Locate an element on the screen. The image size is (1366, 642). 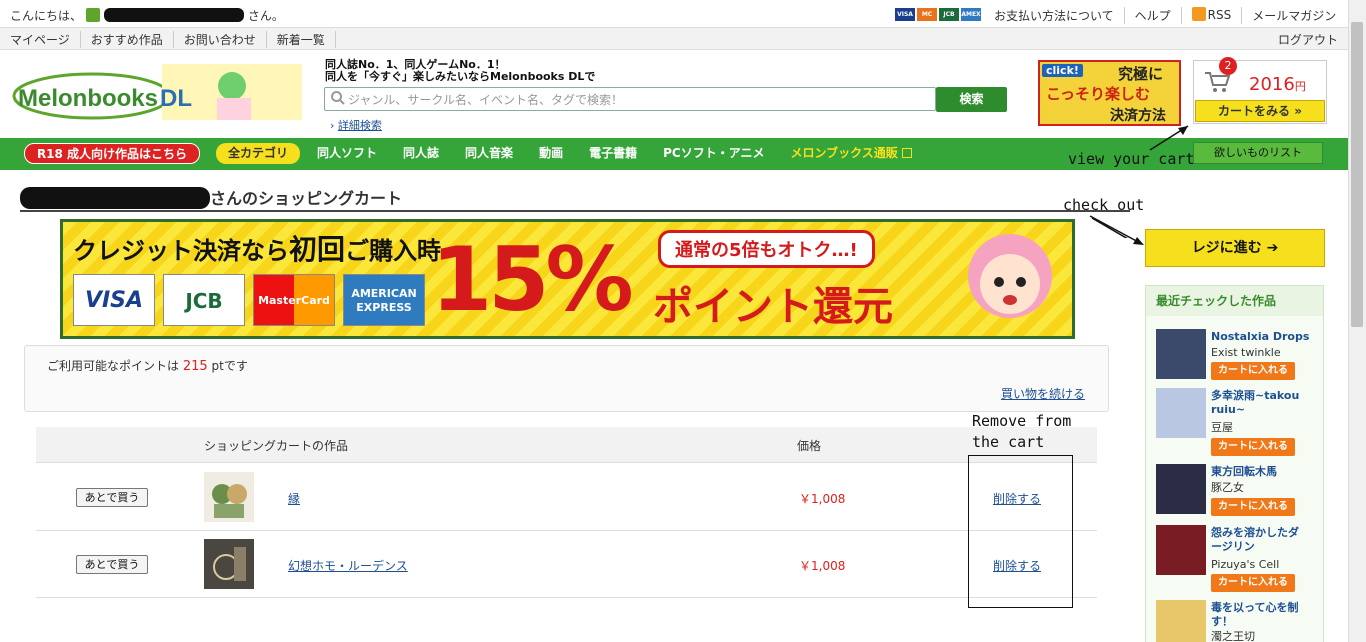
newsletter-link: メールマガジン is located at coordinates (1293, 15).